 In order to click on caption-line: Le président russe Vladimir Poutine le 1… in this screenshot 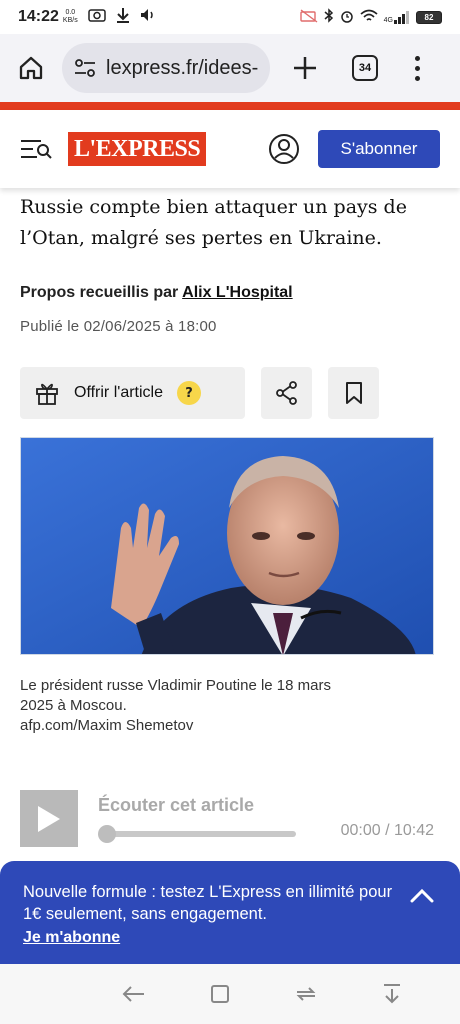, I will do `click(175, 685)`.